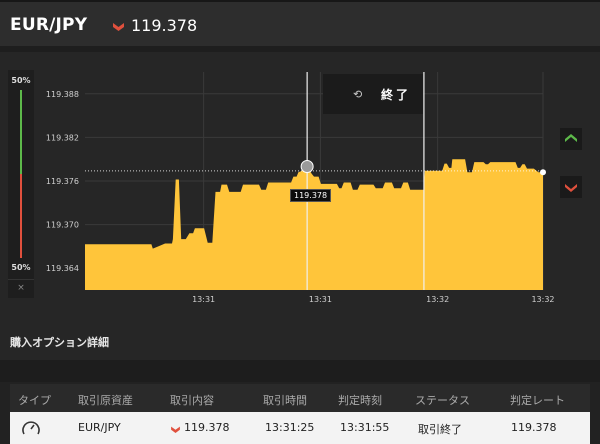 This screenshot has width=600, height=444. Describe the element at coordinates (307, 166) in the screenshot. I see `entry-marker` at that location.